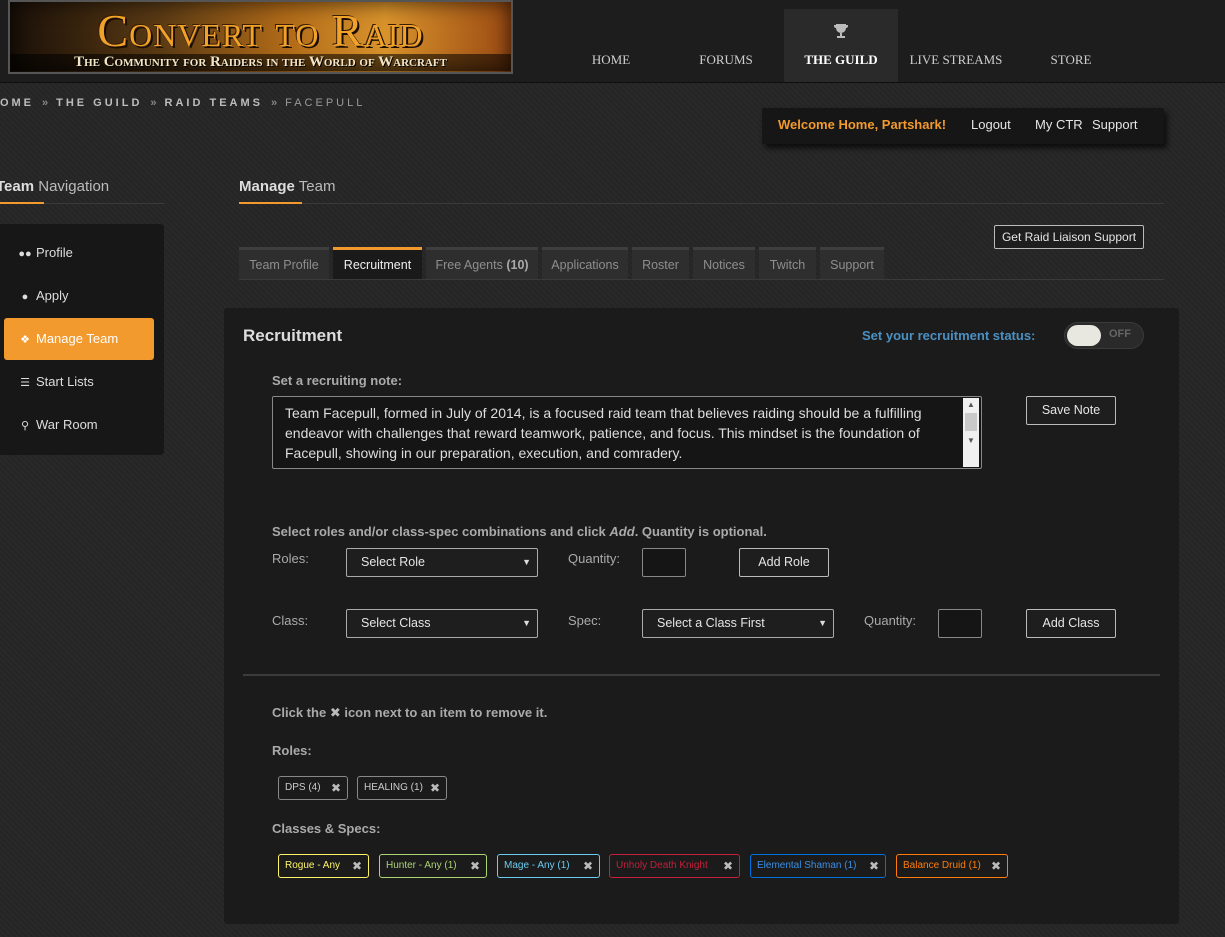 The image size is (1225, 937). Describe the element at coordinates (1071, 41) in the screenshot. I see `nav-store: STORE` at that location.